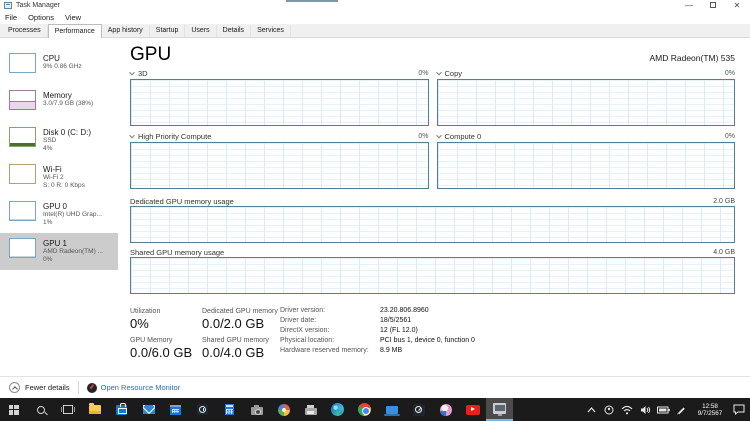 Image resolution: width=750 pixels, height=421 pixels. I want to click on chart-3d-graph, so click(279, 102).